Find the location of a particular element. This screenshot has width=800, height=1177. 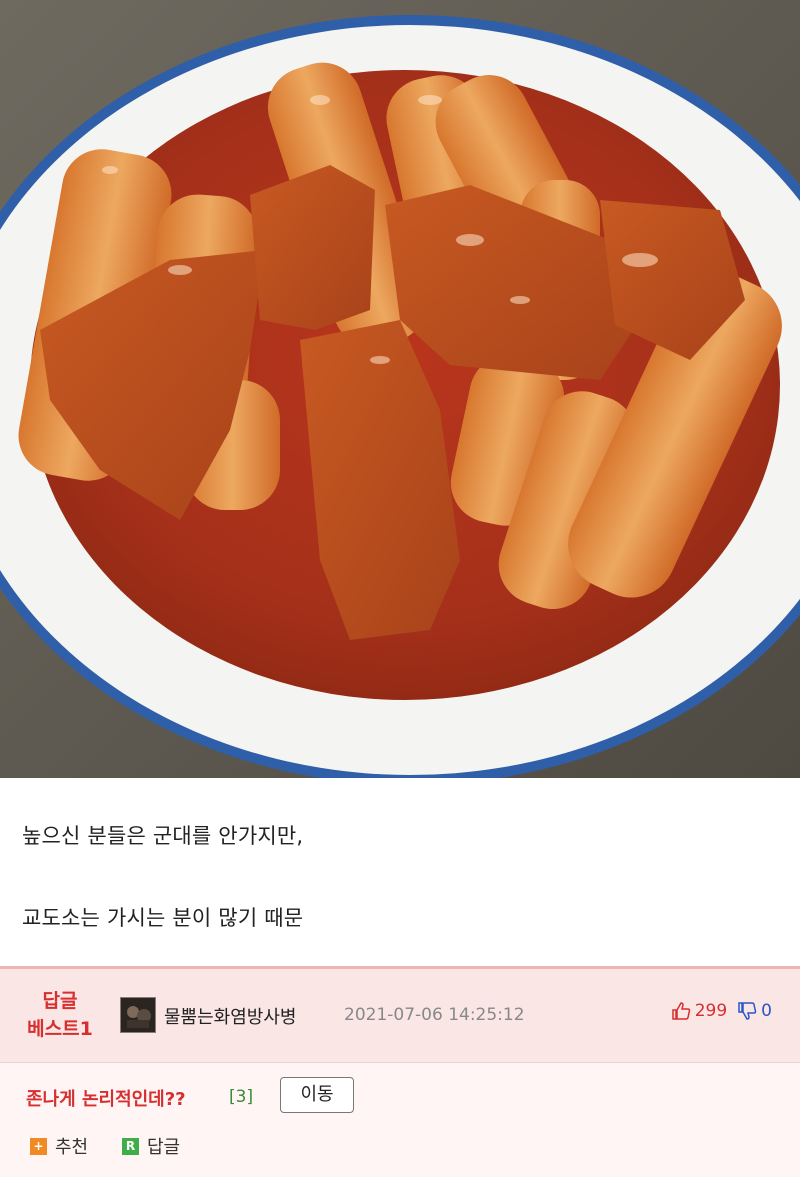

thumbs-up-icon is located at coordinates (681, 1011).